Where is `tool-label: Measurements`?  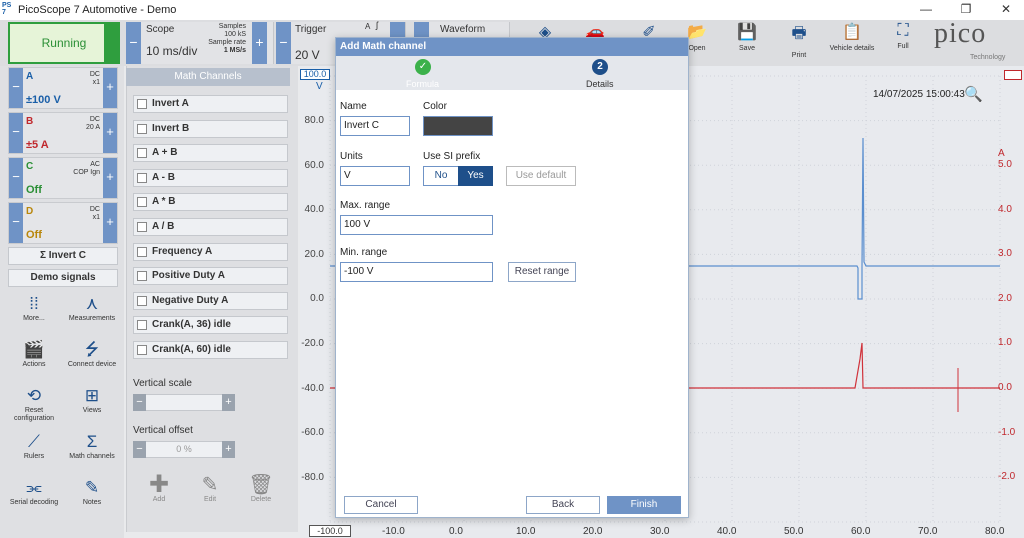
tool-label: Measurements is located at coordinates (92, 318).